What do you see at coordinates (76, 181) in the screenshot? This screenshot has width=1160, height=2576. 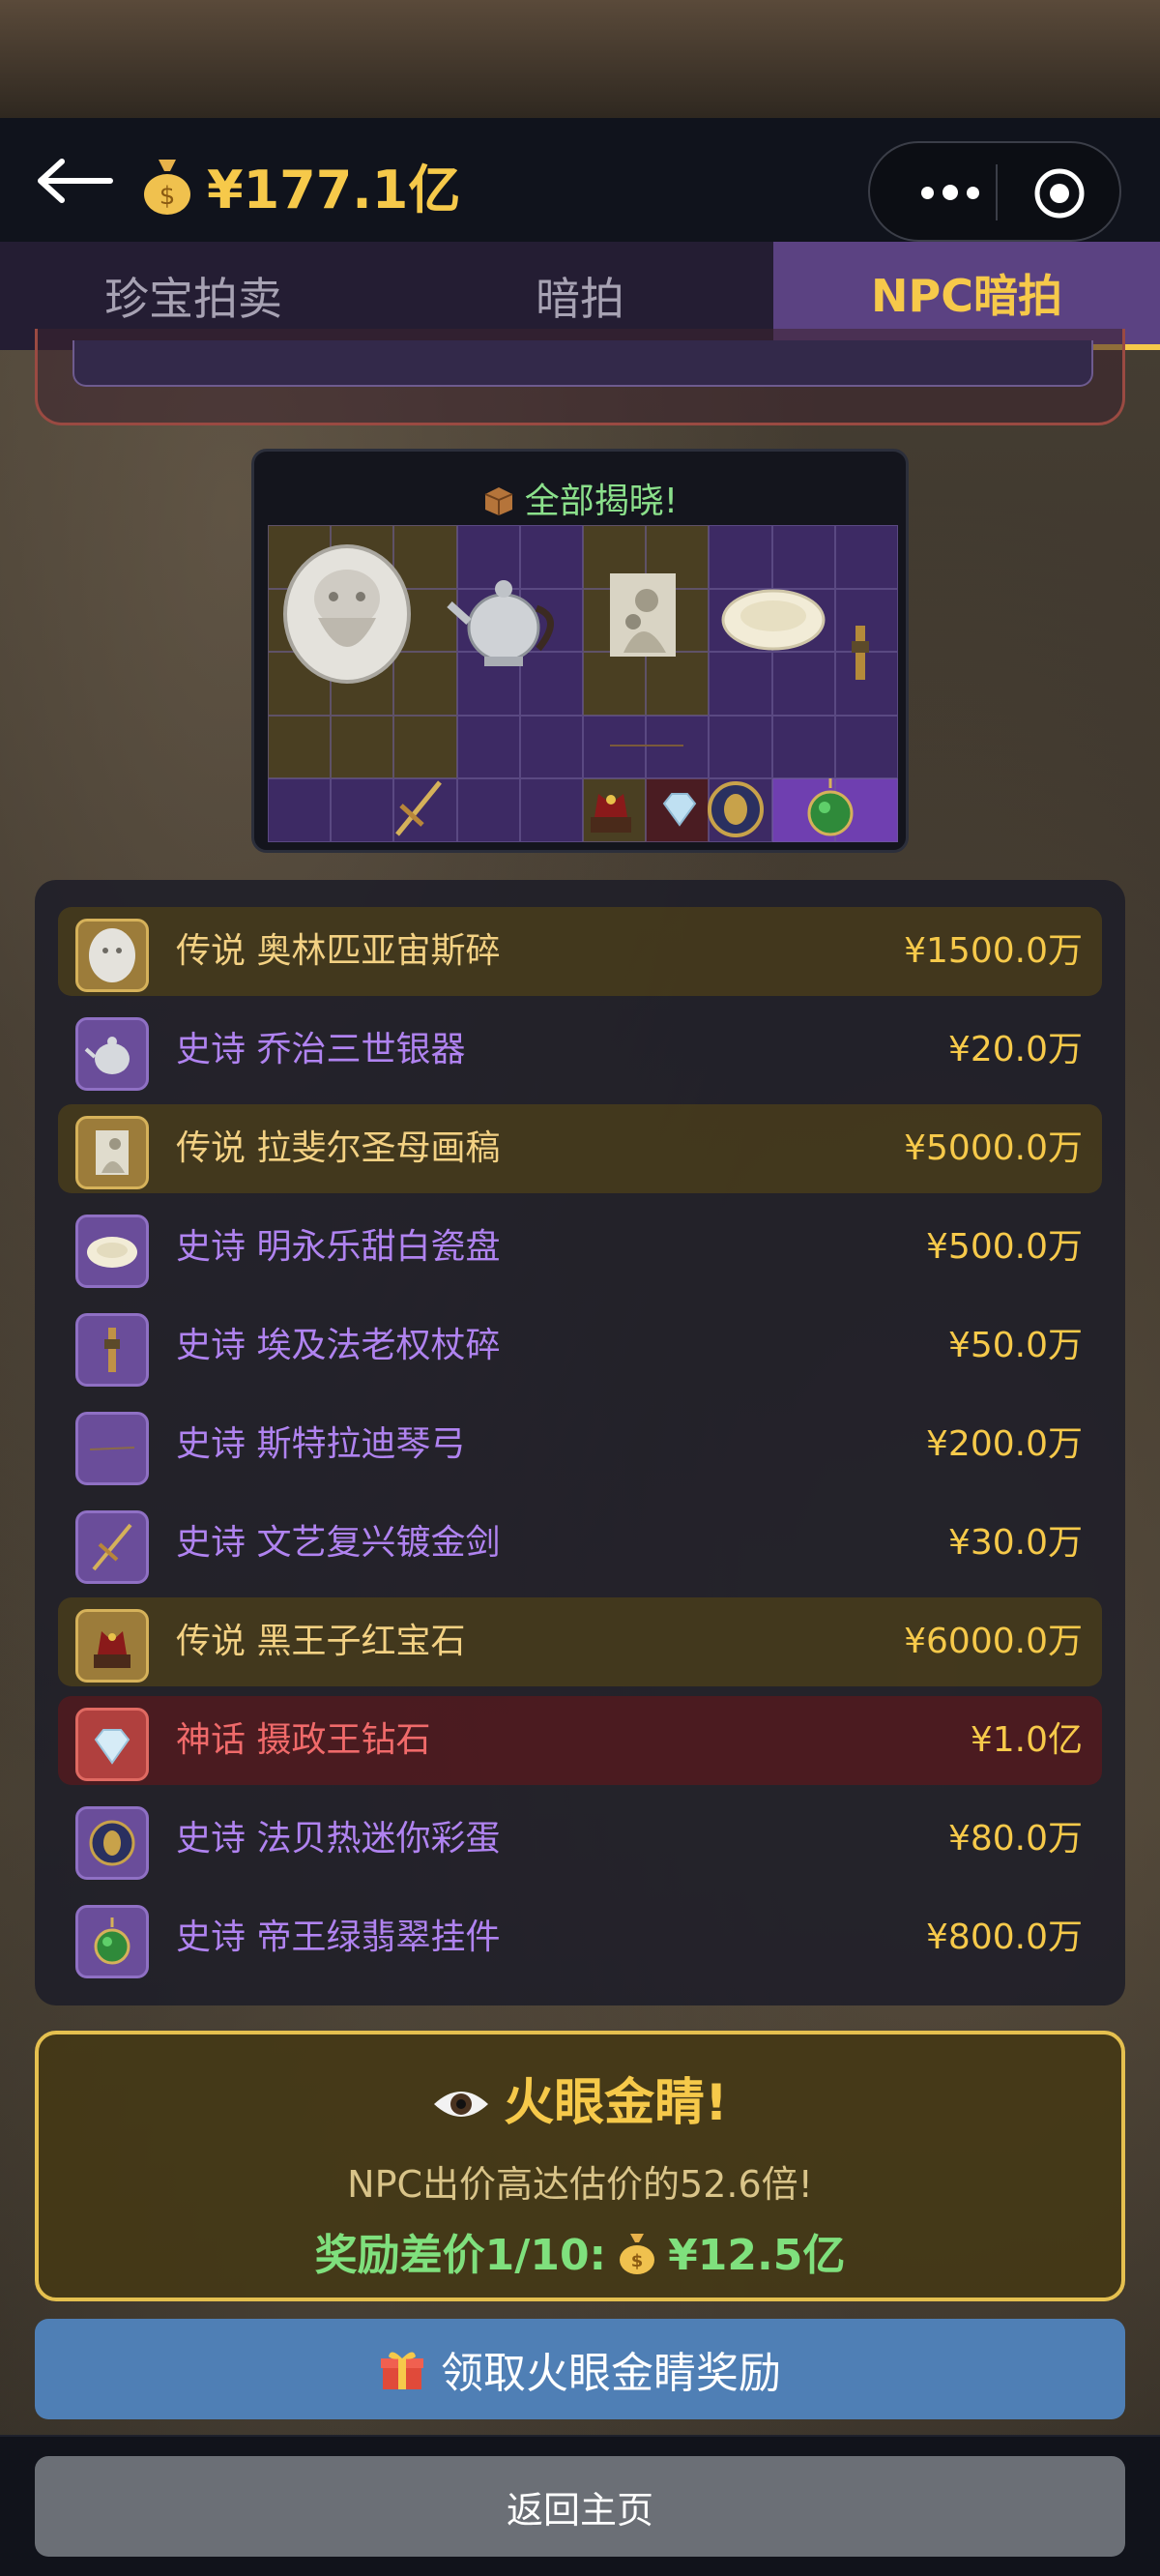 I see `back-arrow-icon` at bounding box center [76, 181].